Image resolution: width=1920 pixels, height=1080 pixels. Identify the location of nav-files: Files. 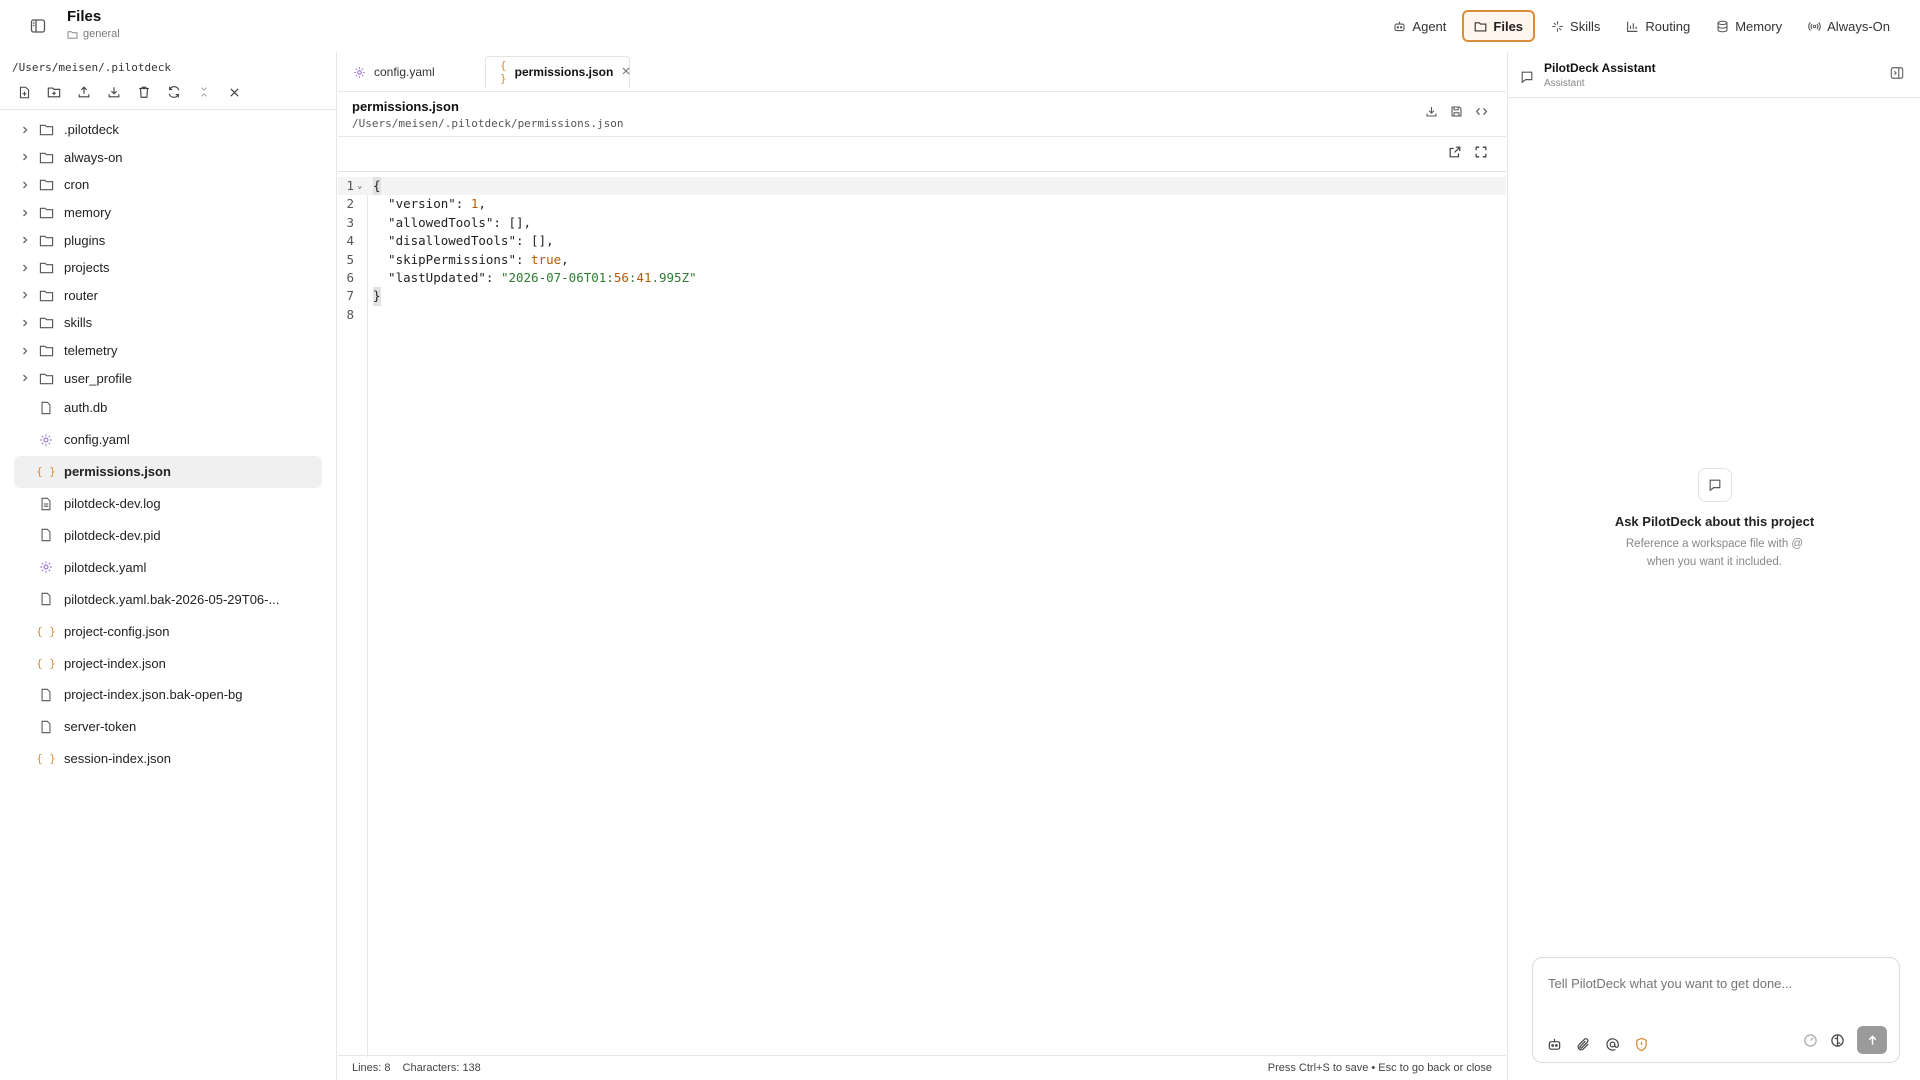
(1499, 26).